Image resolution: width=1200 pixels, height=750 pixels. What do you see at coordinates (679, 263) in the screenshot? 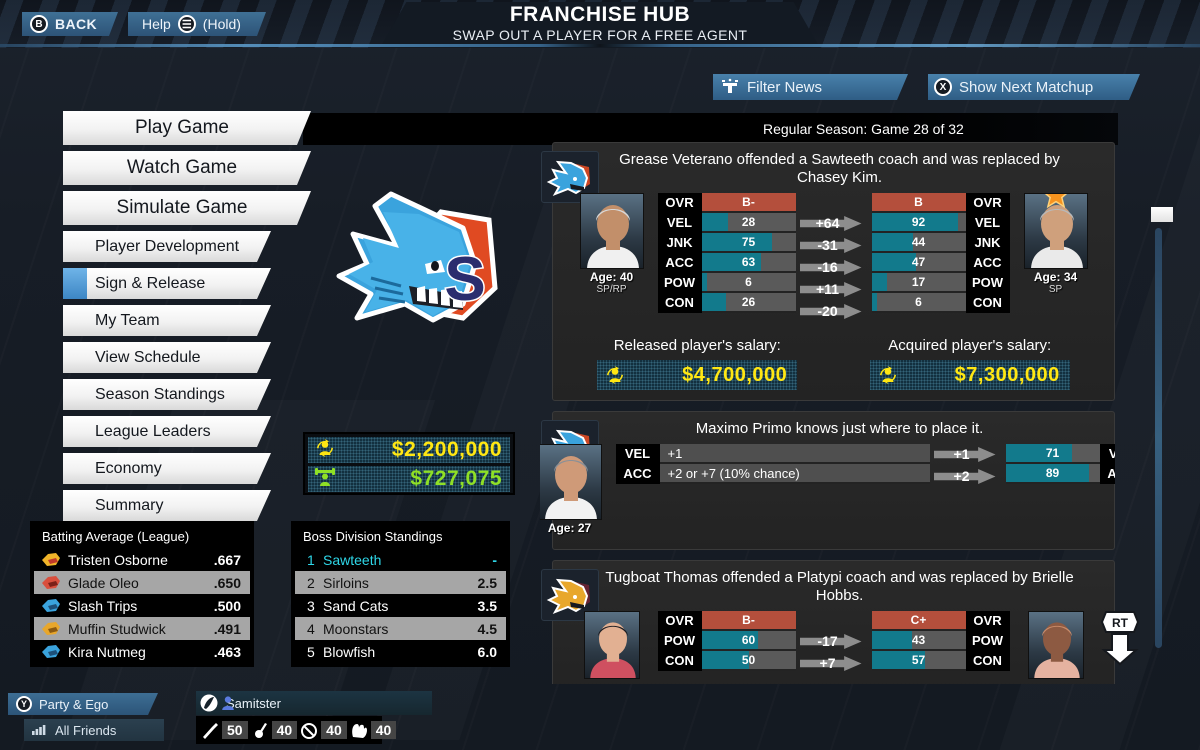
I see `stat-label: ACC` at bounding box center [679, 263].